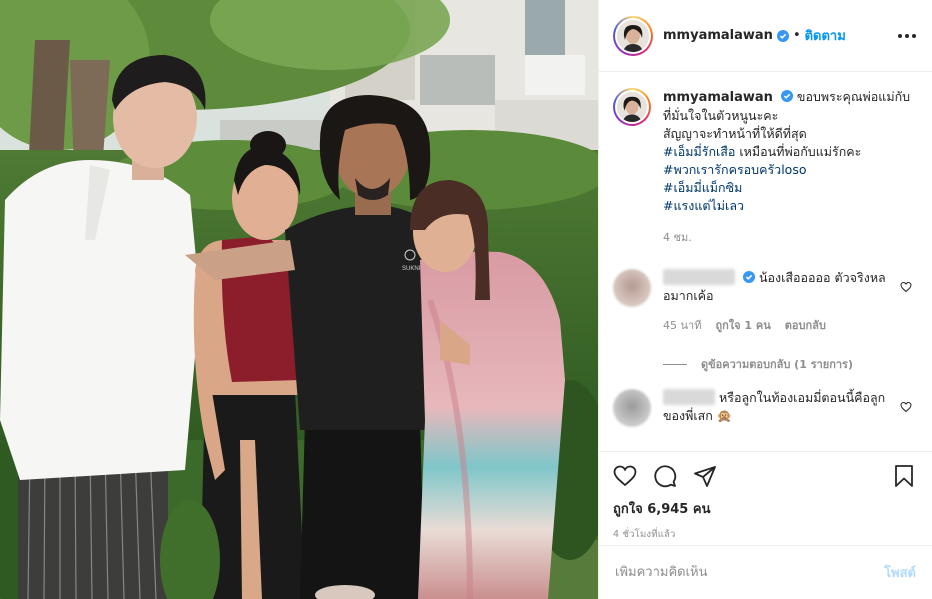 This screenshot has height=599, width=932. I want to click on follow-button: ติดตาม, so click(825, 35).